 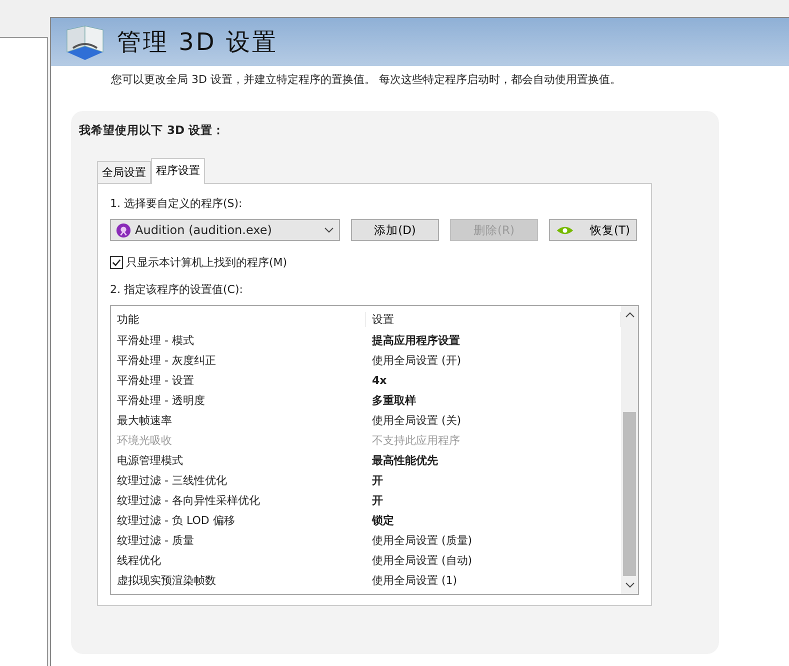 I want to click on eye-logo-icon, so click(x=565, y=230).